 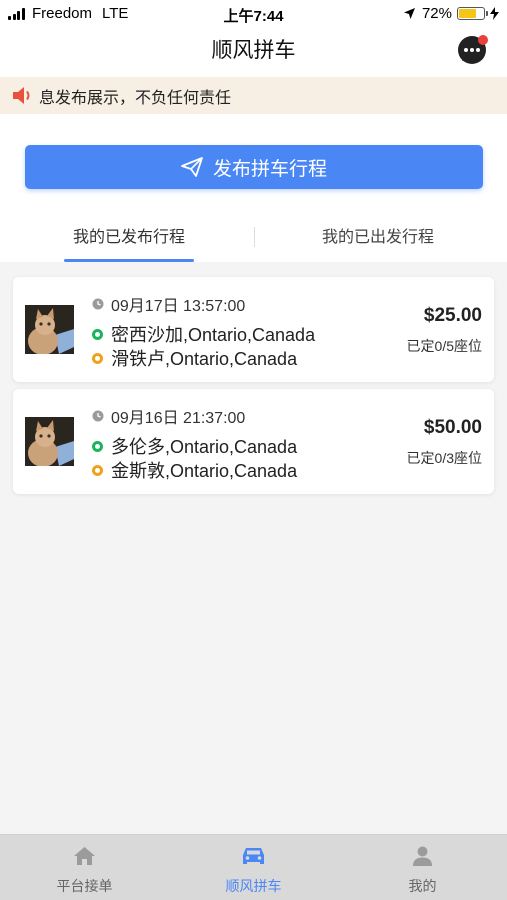 I want to click on tab-bar-label: 顺风拼车, so click(x=253, y=886).